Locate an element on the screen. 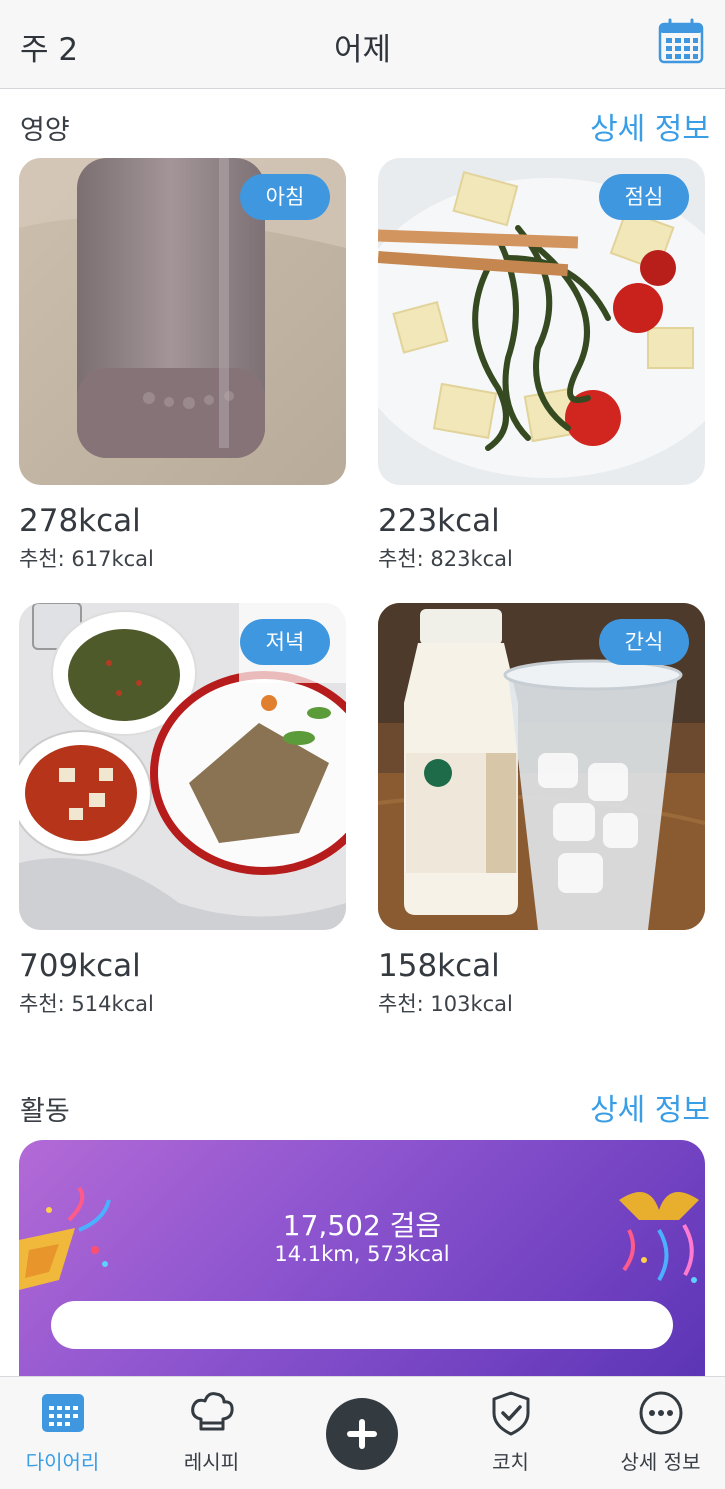 This screenshot has width=725, height=1489. tab-recipes: 레시피 is located at coordinates (211, 1433).